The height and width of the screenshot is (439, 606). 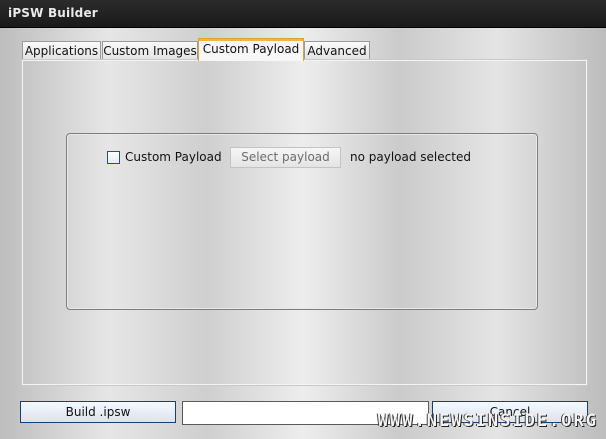 I want to click on select-payload-button: Select payload, so click(x=285, y=157).